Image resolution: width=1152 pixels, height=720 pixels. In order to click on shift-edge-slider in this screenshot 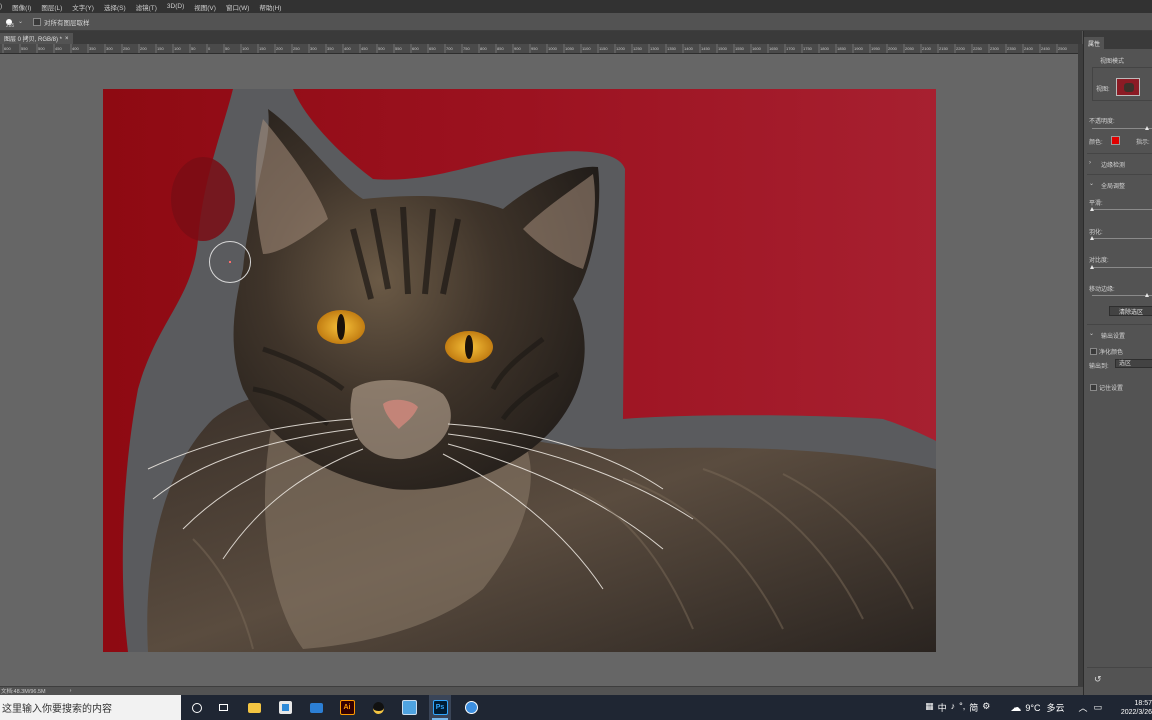, I will do `click(1122, 295)`.